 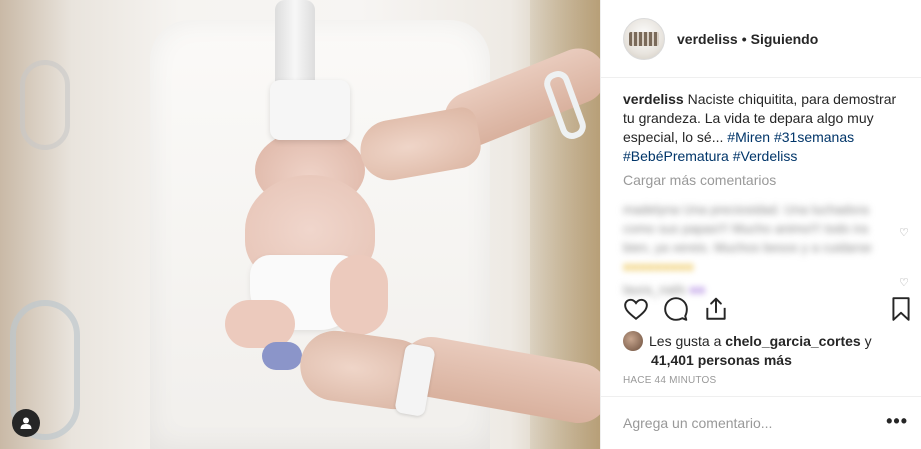 I want to click on likes-mid: y, so click(x=866, y=341).